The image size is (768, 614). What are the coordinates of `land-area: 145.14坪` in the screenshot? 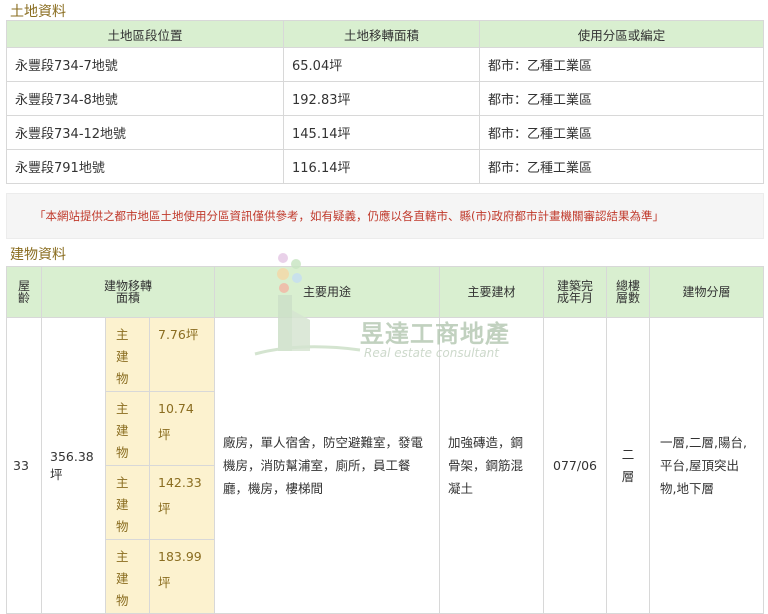 It's located at (381, 132).